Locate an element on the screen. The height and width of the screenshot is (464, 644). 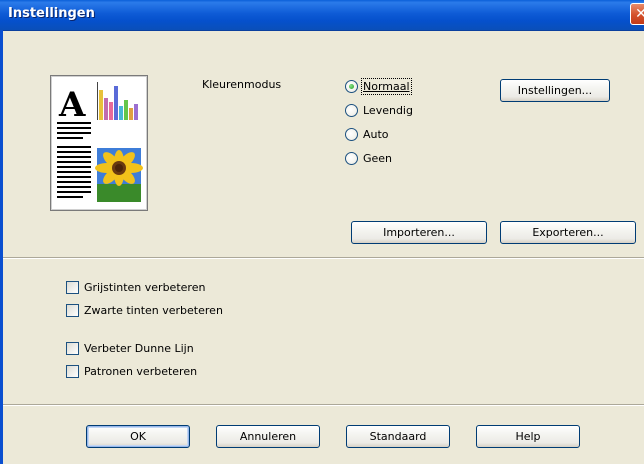
radio-label: Geen is located at coordinates (378, 158).